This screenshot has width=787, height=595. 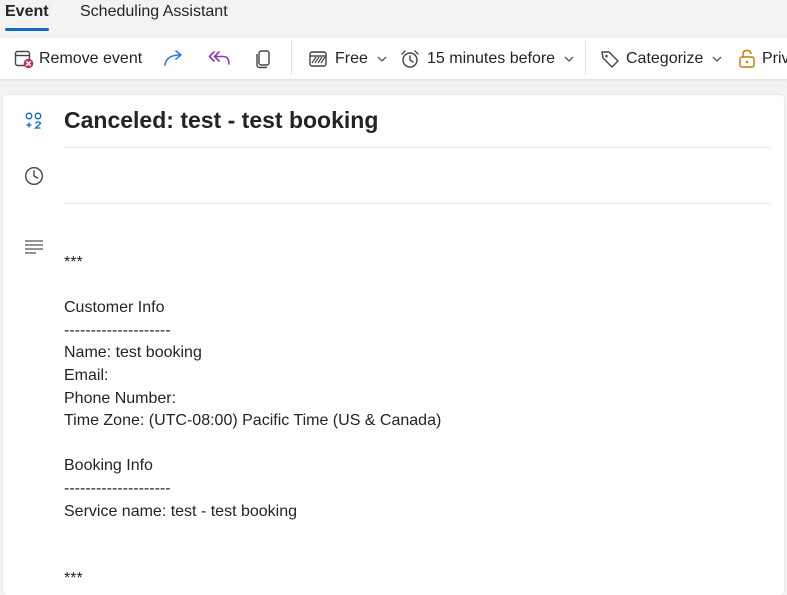 What do you see at coordinates (120, 398) in the screenshot?
I see `body-line: Phone Number:` at bounding box center [120, 398].